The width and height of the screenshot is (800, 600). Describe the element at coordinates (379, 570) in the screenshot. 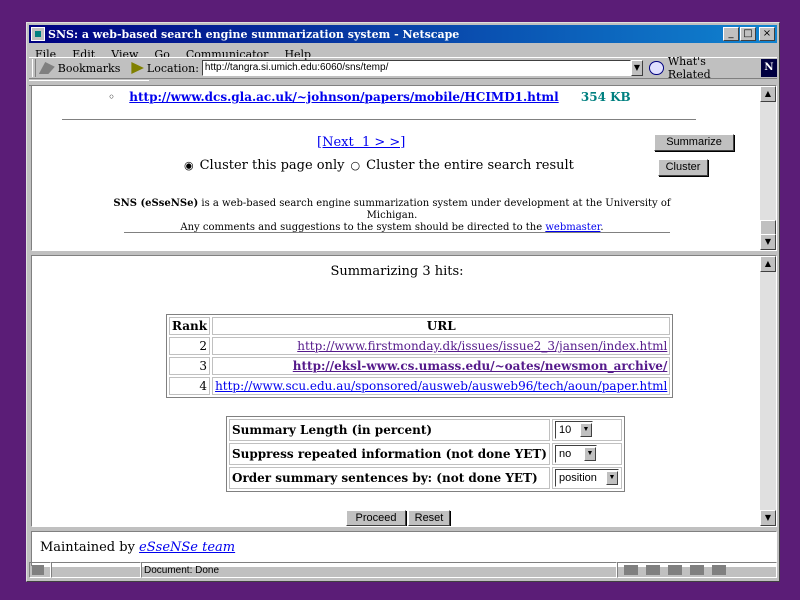

I see `status-text: Document: Done` at that location.